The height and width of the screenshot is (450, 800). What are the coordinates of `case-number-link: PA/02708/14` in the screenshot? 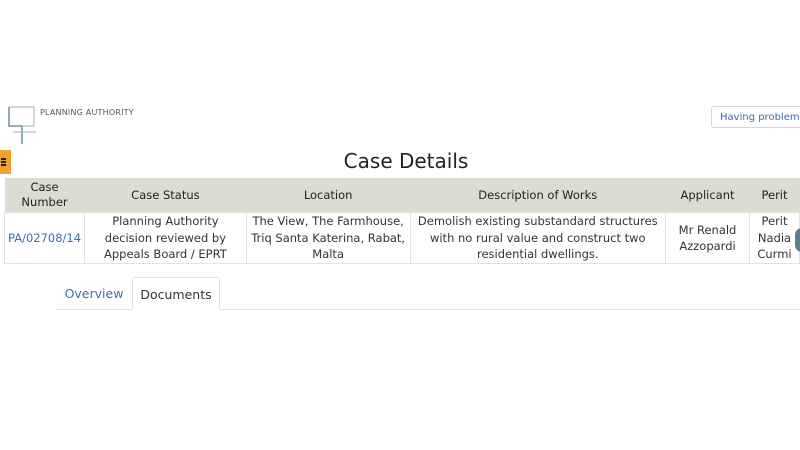 It's located at (44, 238).